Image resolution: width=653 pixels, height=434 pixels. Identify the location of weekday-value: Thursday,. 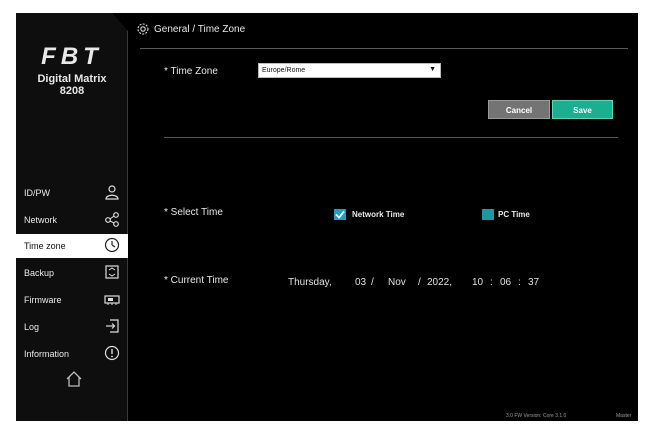
(310, 282).